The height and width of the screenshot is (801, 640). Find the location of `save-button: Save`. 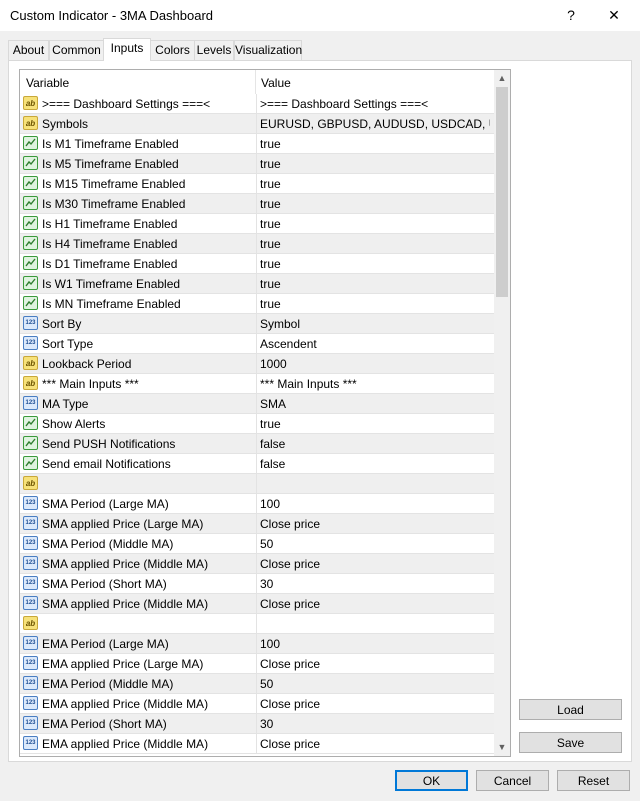

save-button: Save is located at coordinates (570, 742).